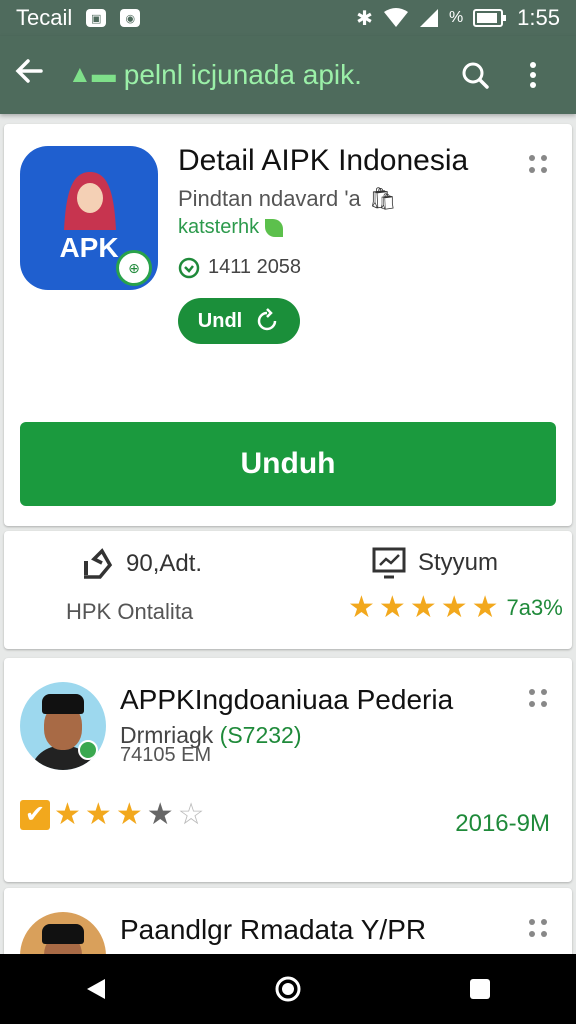  Describe the element at coordinates (480, 989) in the screenshot. I see `nav-recents-icon` at that location.